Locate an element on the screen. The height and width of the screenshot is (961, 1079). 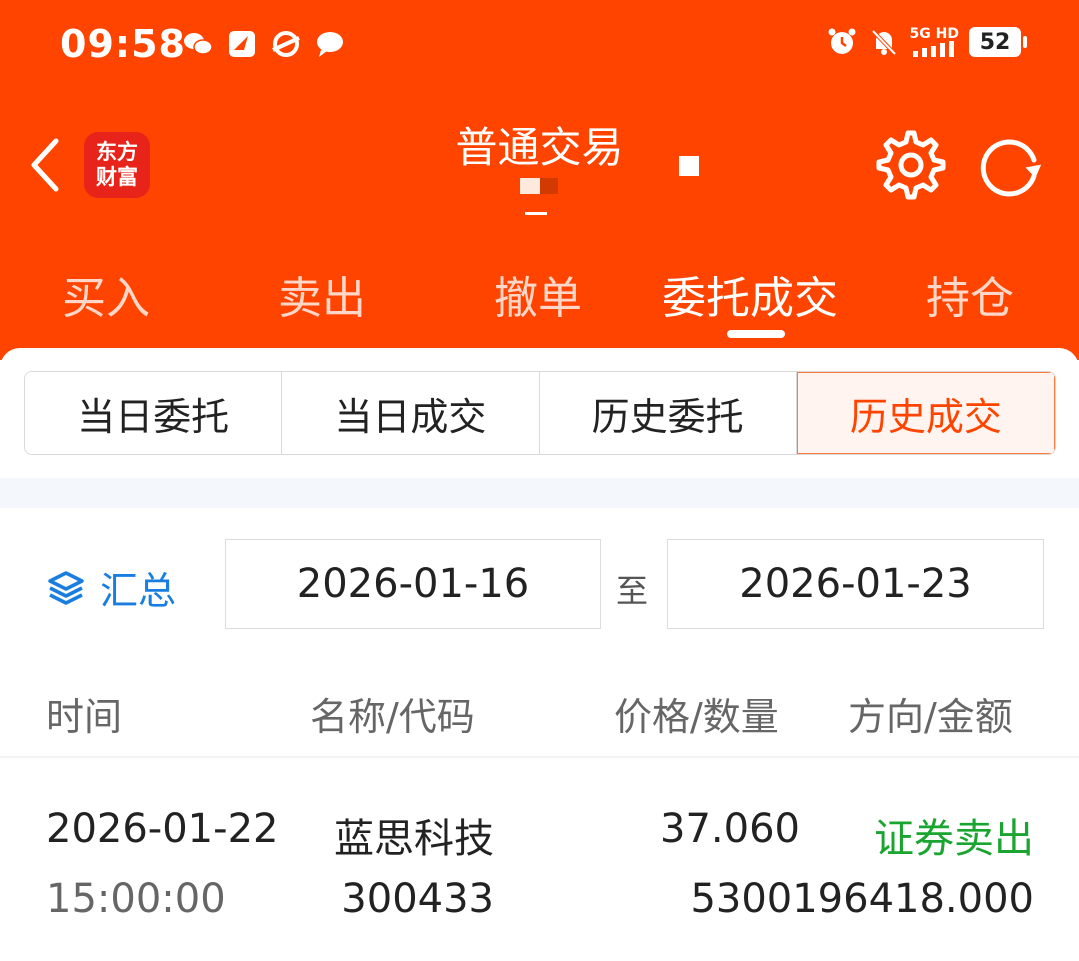
end-date-field: 2026-01-23 is located at coordinates (855, 584).